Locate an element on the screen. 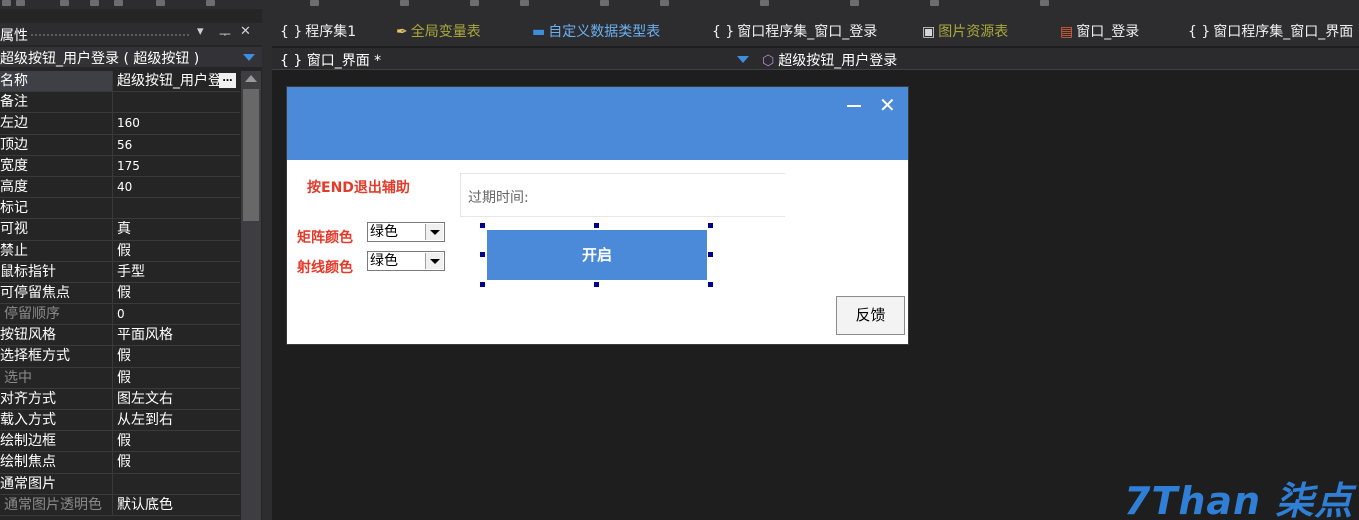 The image size is (1359, 520). property-row: 左边 160 is located at coordinates (120, 124).